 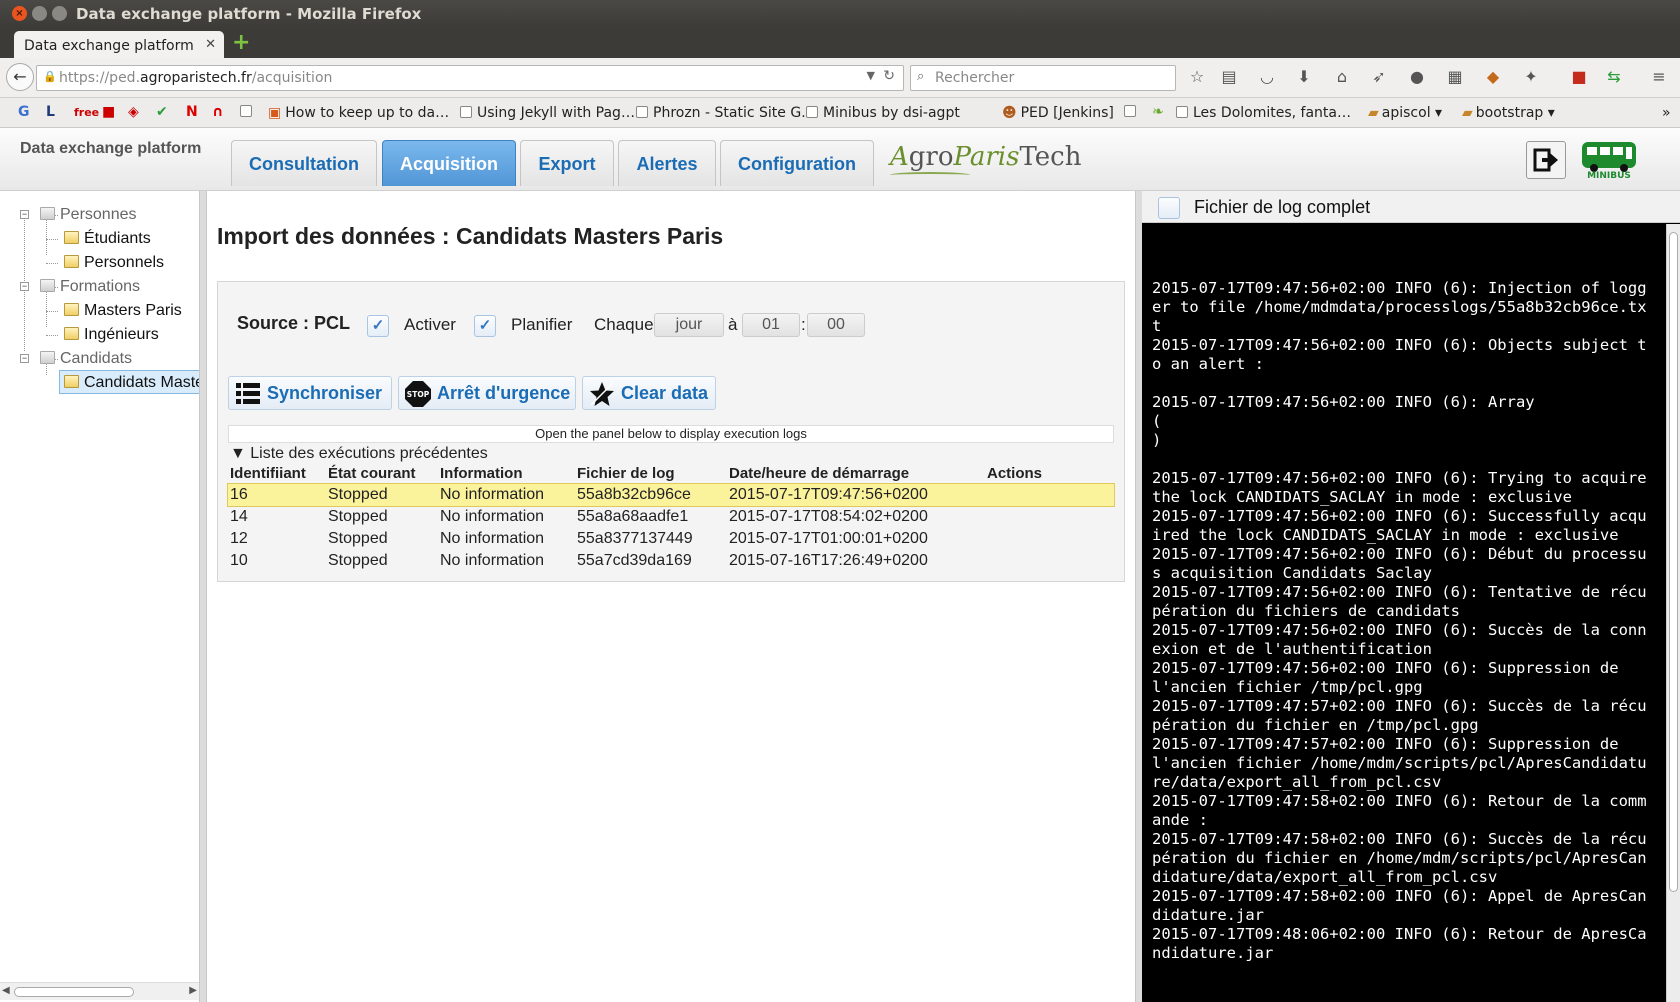 I want to click on url-prefix: https://ped., so click(x=100, y=78).